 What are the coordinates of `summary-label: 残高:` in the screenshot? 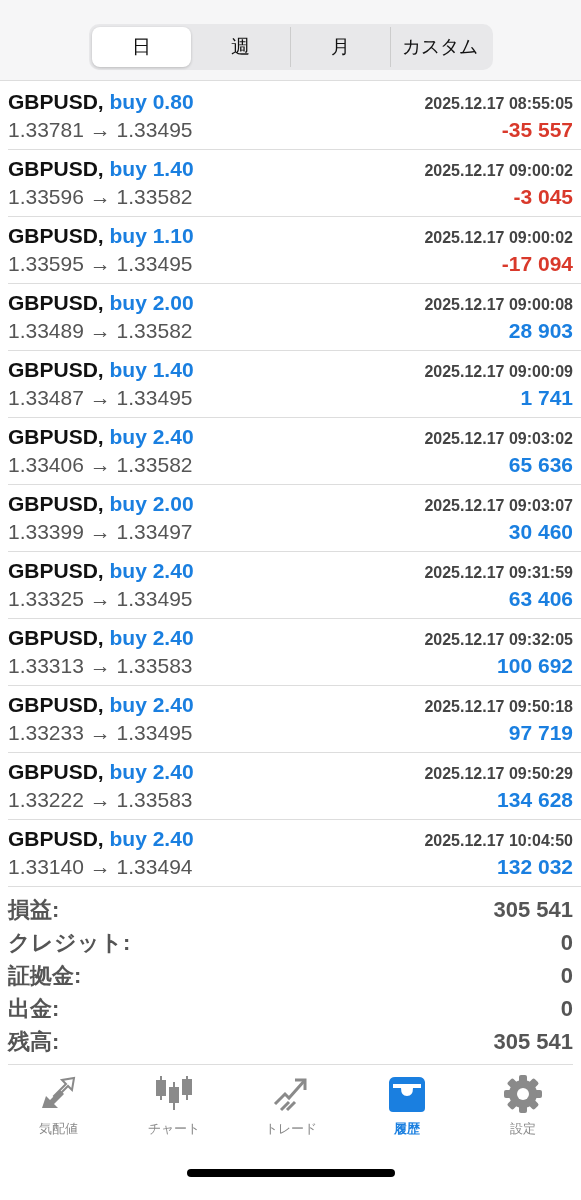 It's located at (34, 1041).